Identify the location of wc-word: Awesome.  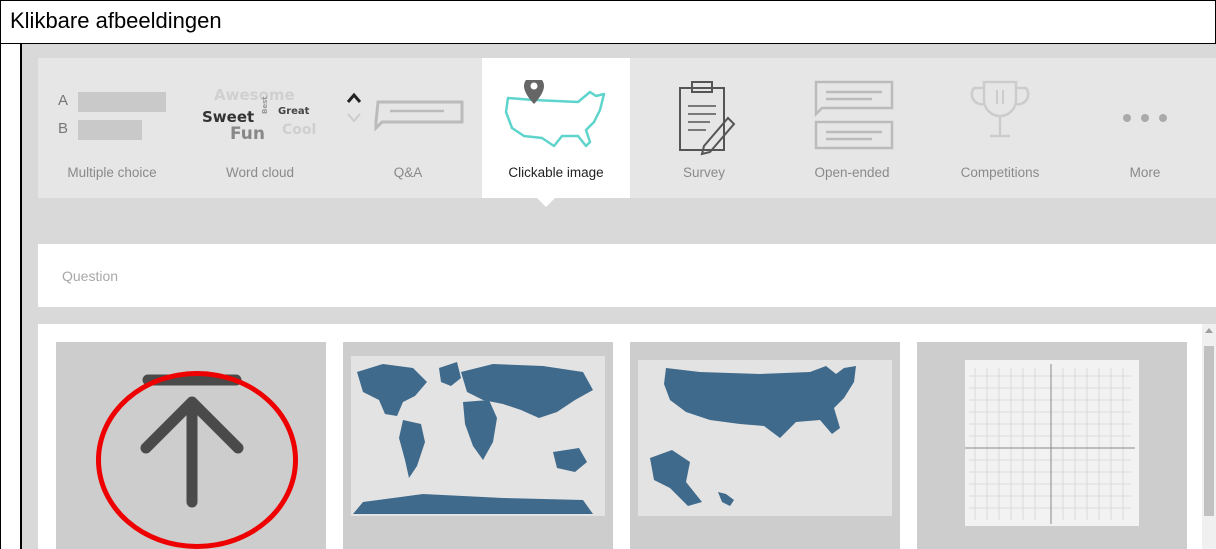
(254, 95).